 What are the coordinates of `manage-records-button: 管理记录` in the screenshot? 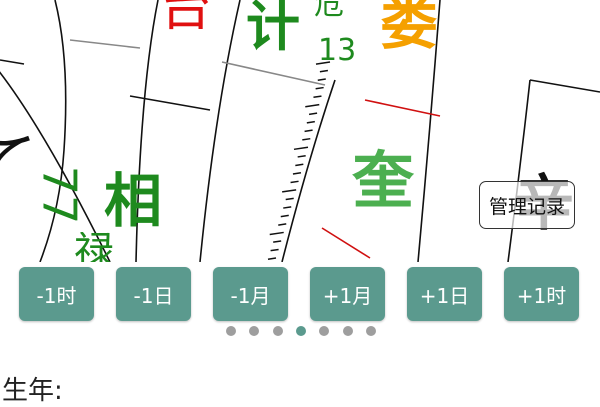 It's located at (527, 205).